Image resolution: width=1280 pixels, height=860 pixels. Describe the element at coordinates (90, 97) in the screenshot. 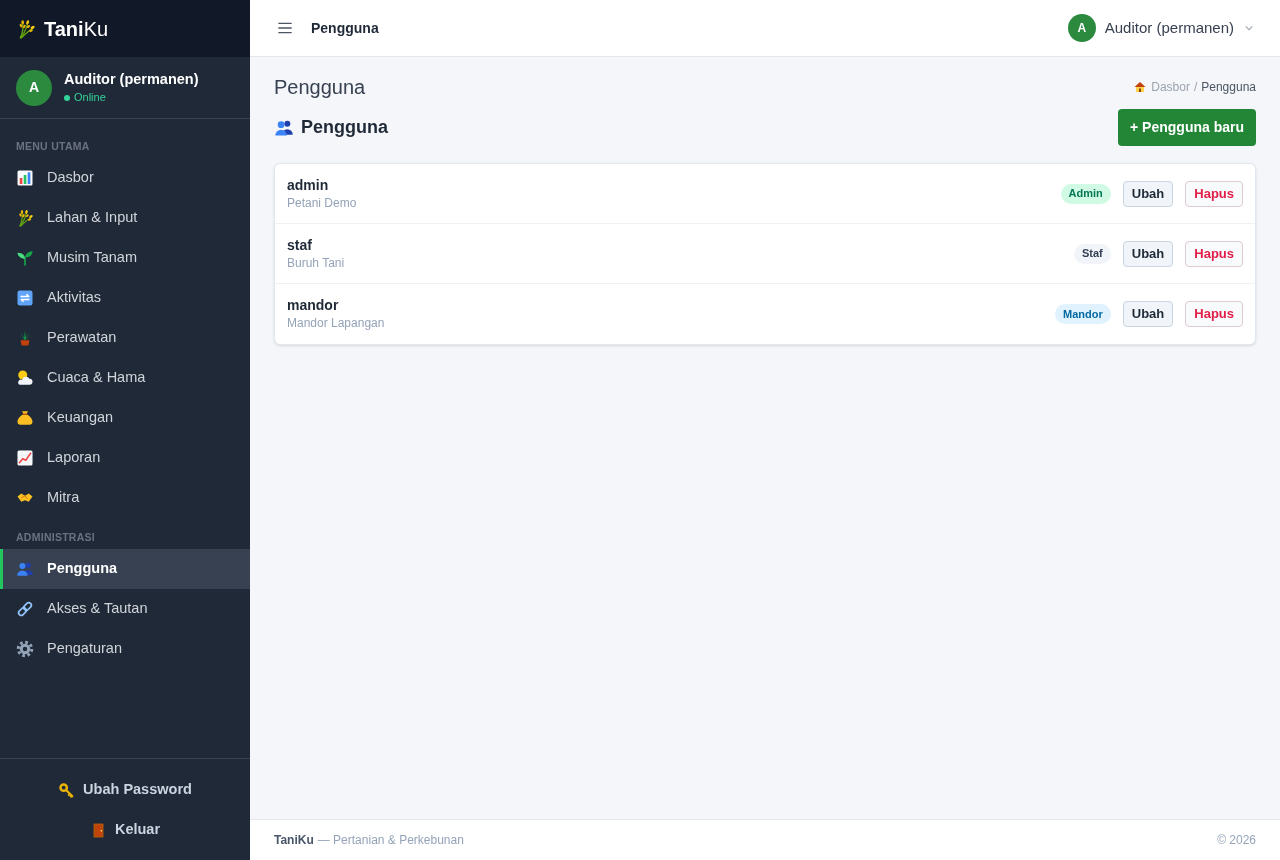

I see `user-status: Online` at that location.